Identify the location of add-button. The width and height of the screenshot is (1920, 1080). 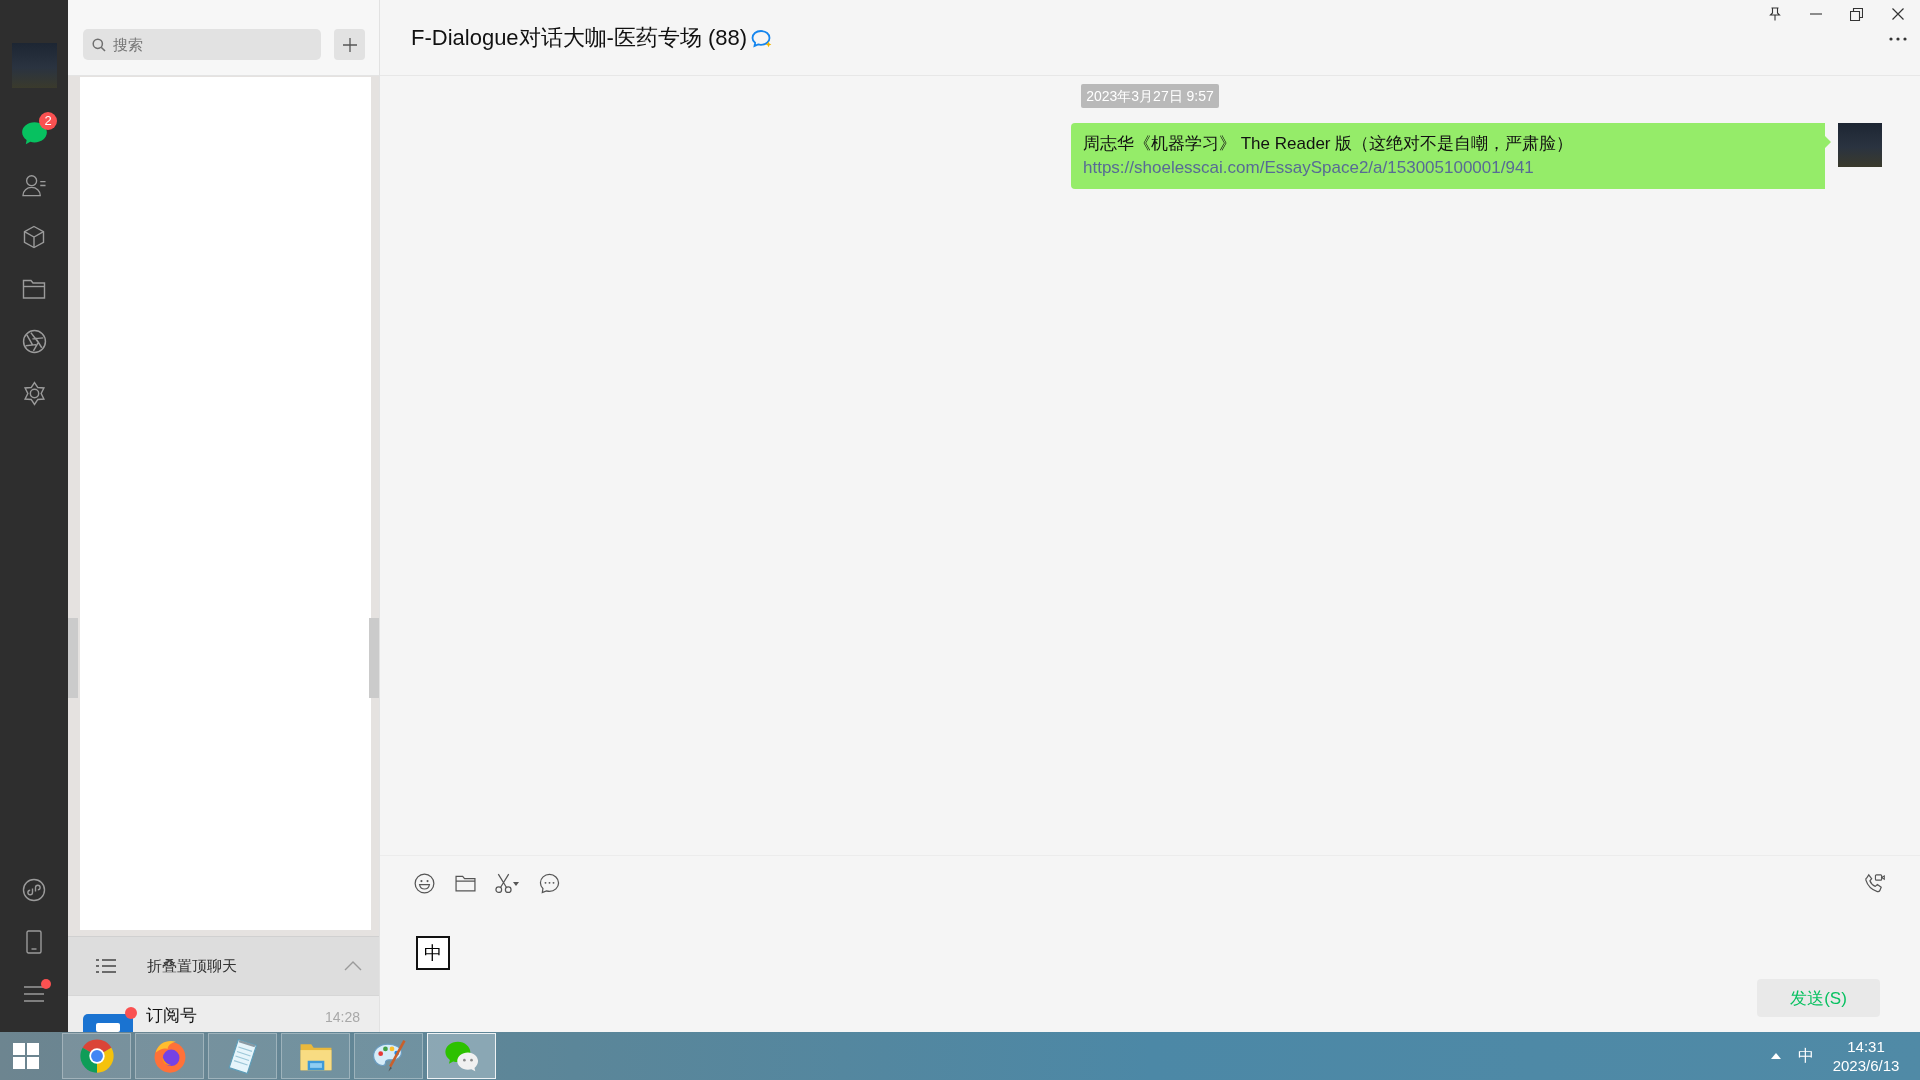
(349, 44).